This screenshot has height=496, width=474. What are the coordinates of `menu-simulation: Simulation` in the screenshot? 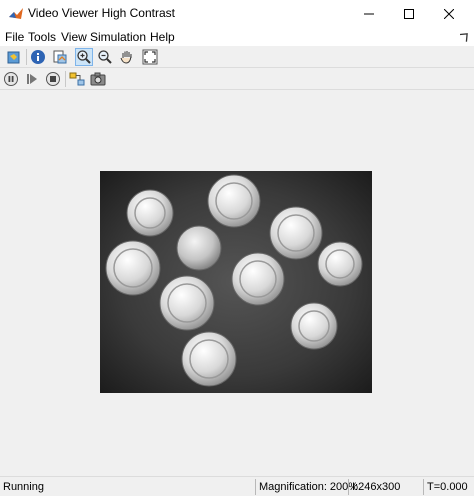 It's located at (118, 37).